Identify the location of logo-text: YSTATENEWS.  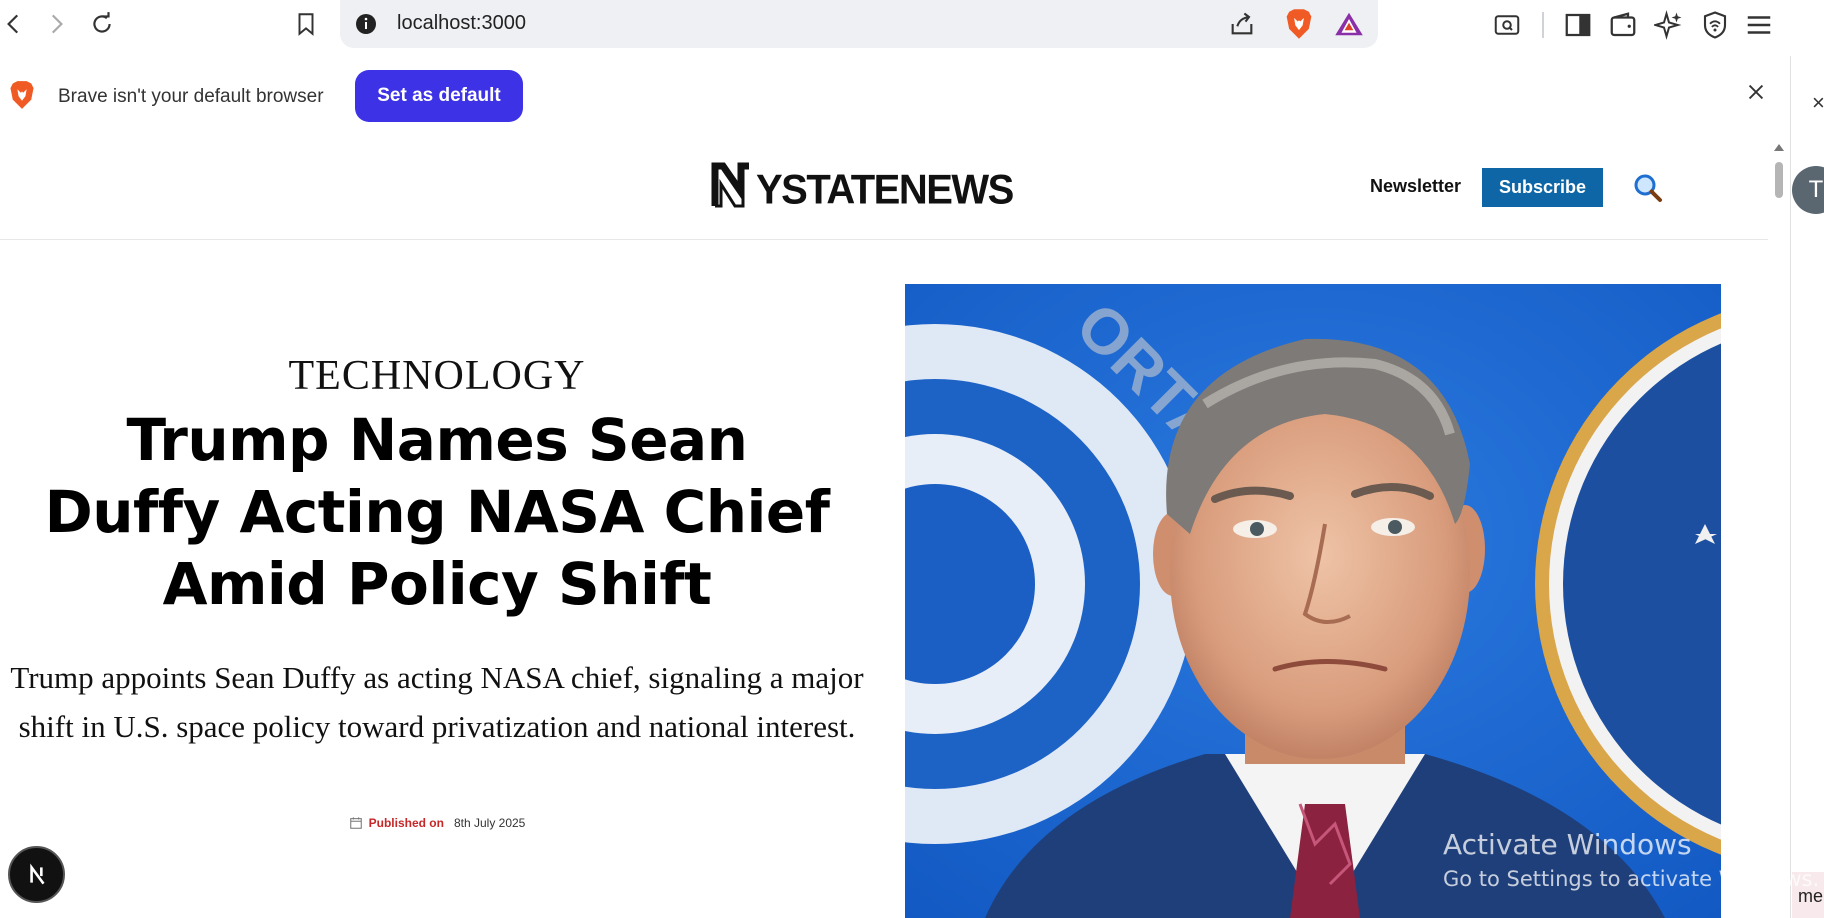
(885, 190).